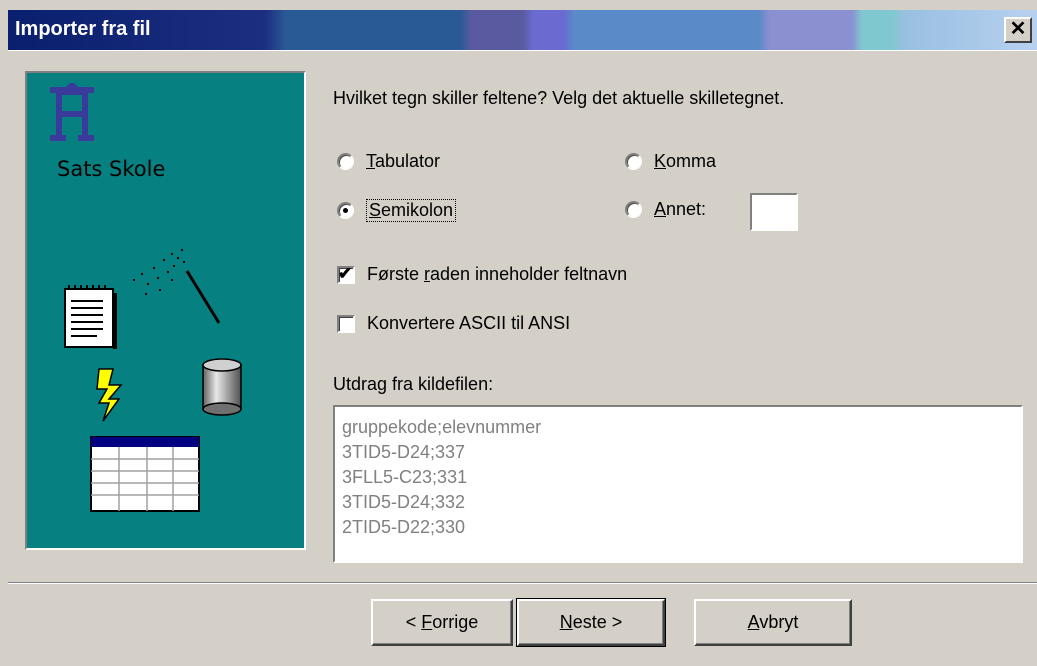 The height and width of the screenshot is (666, 1037). What do you see at coordinates (633, 161) in the screenshot?
I see `radio-komma-control` at bounding box center [633, 161].